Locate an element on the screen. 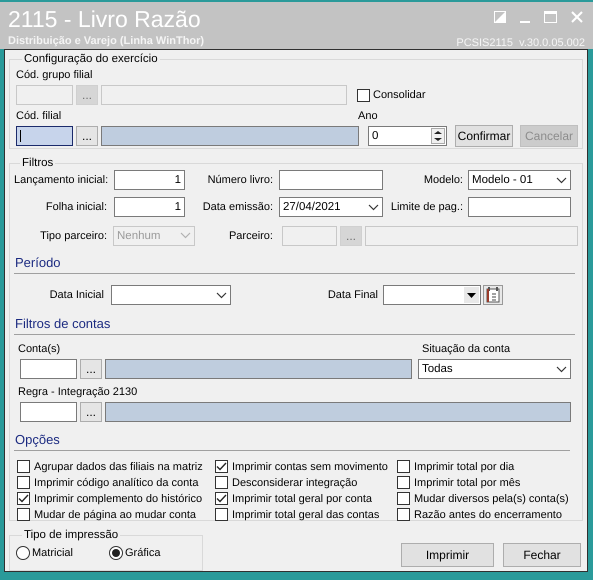  checkbox-label: Imprimir complemento do histórico is located at coordinates (118, 498).